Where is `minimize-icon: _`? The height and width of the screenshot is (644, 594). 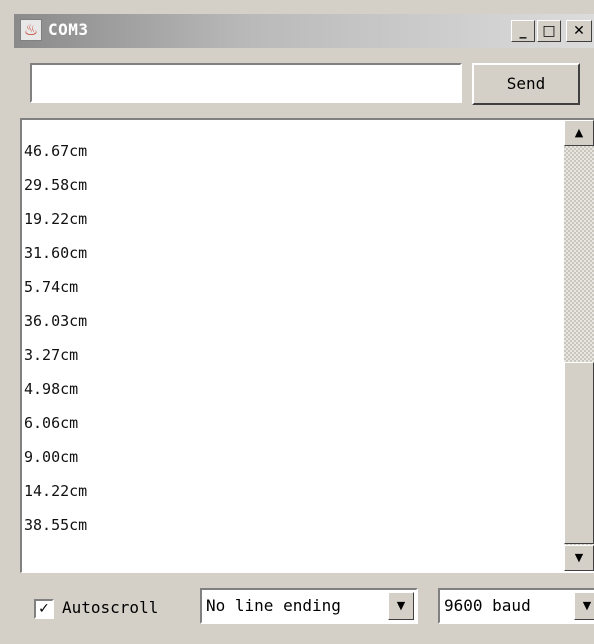 minimize-icon: _ is located at coordinates (523, 31).